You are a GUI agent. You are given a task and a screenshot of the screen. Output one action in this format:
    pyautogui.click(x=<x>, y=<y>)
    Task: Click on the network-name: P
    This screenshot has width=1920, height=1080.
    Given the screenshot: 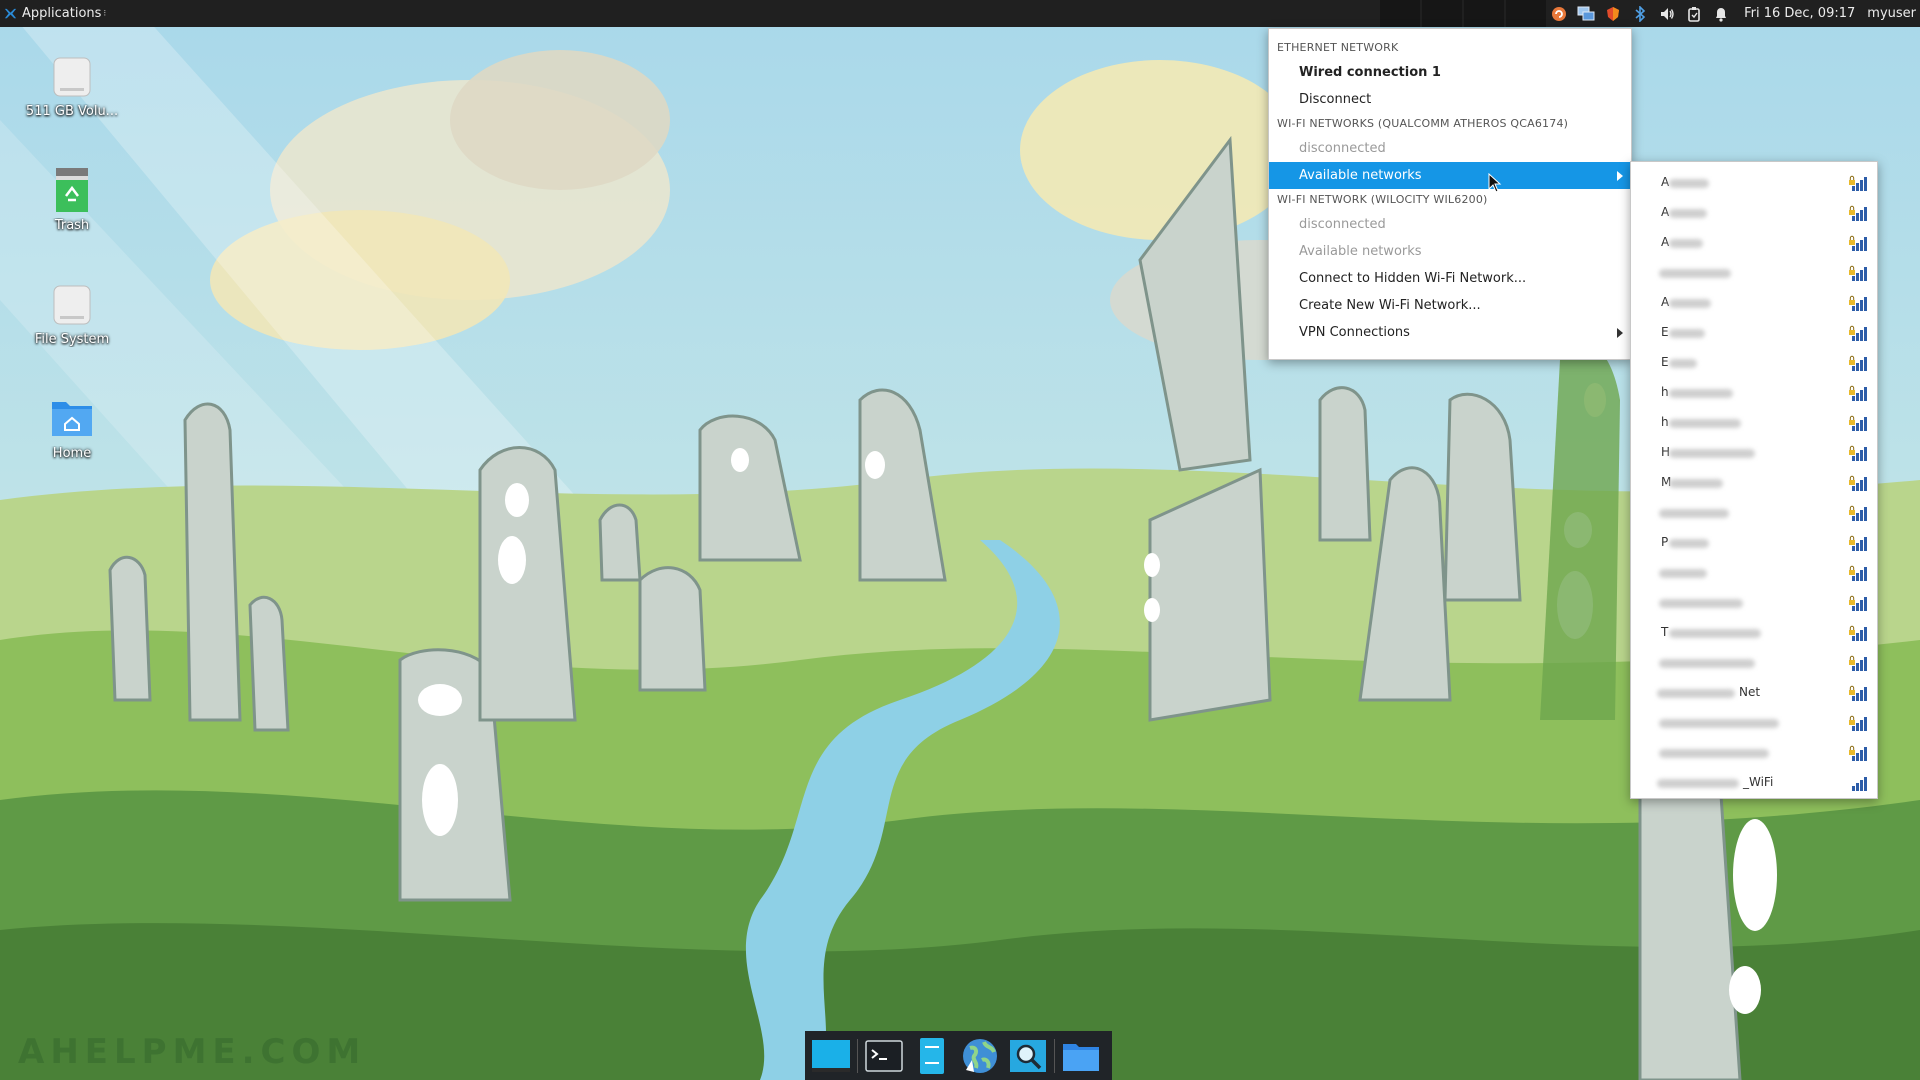 What is the action you would take?
    pyautogui.click(x=1665, y=542)
    